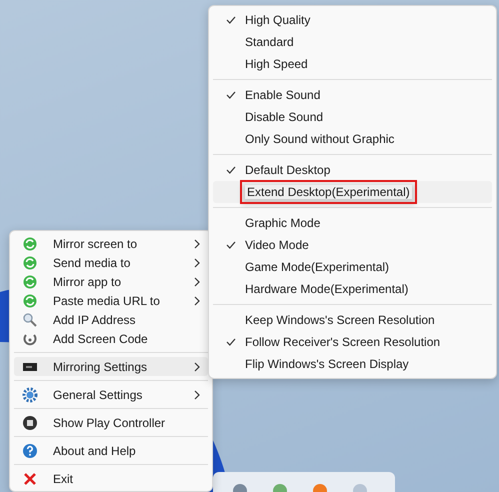 The image size is (499, 492). I want to click on menu-item: Mirror app to, so click(111, 281).